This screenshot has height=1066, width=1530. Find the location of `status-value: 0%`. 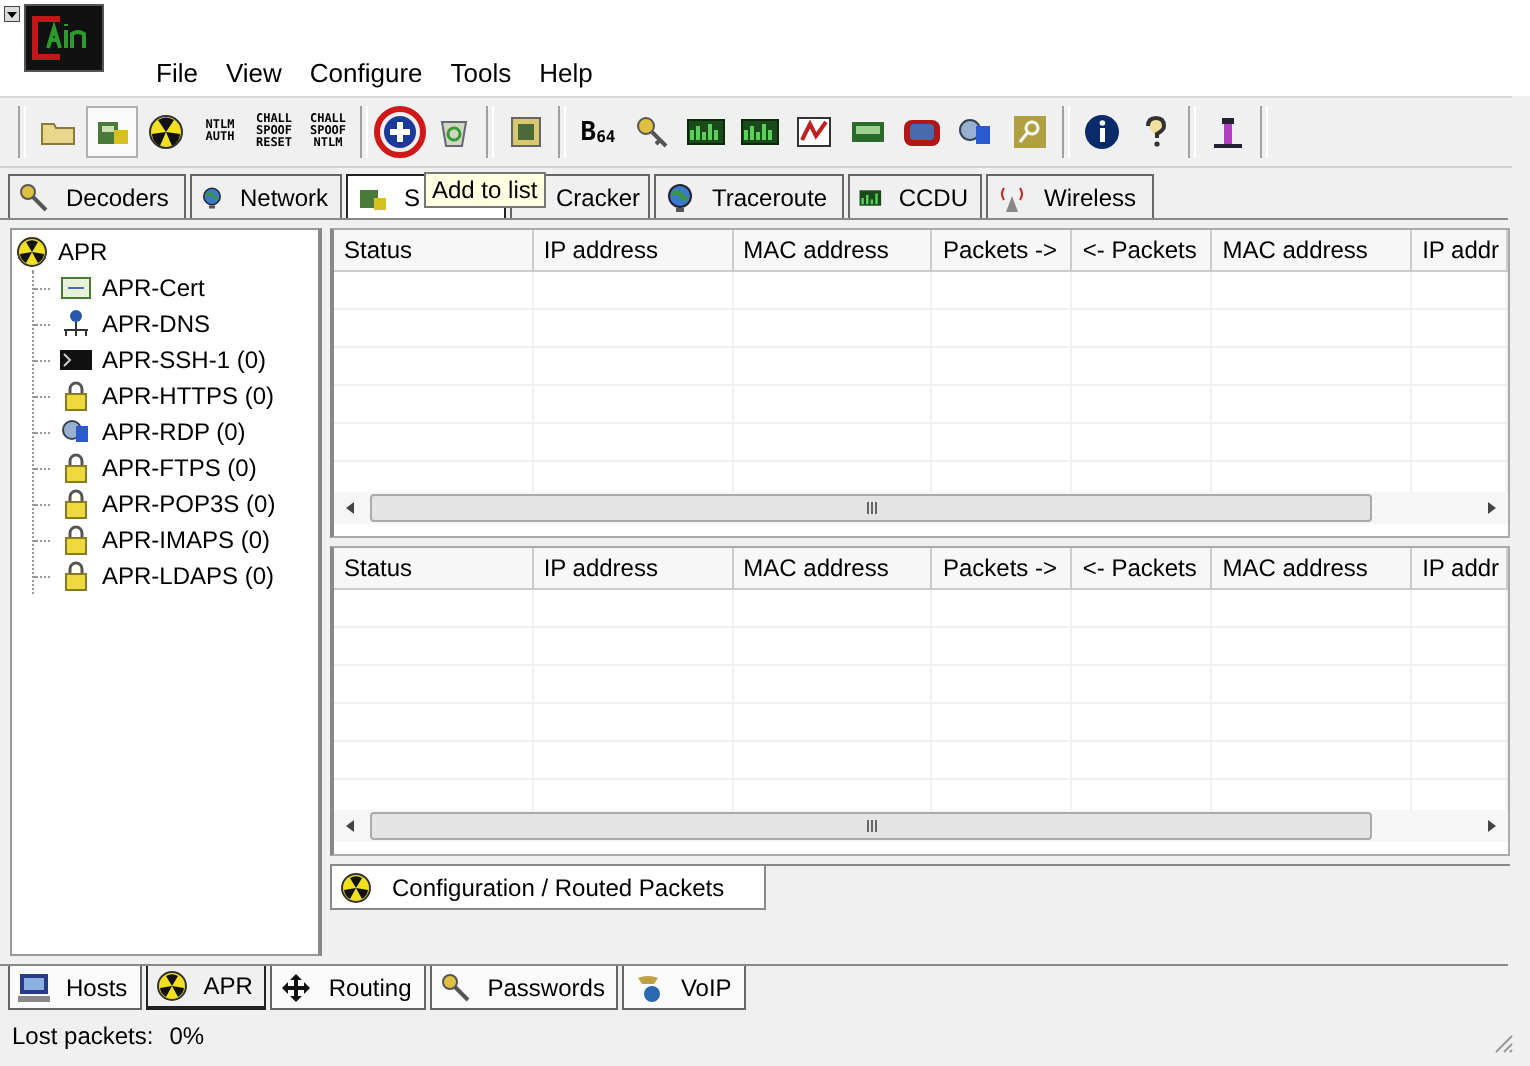

status-value: 0% is located at coordinates (187, 1036).